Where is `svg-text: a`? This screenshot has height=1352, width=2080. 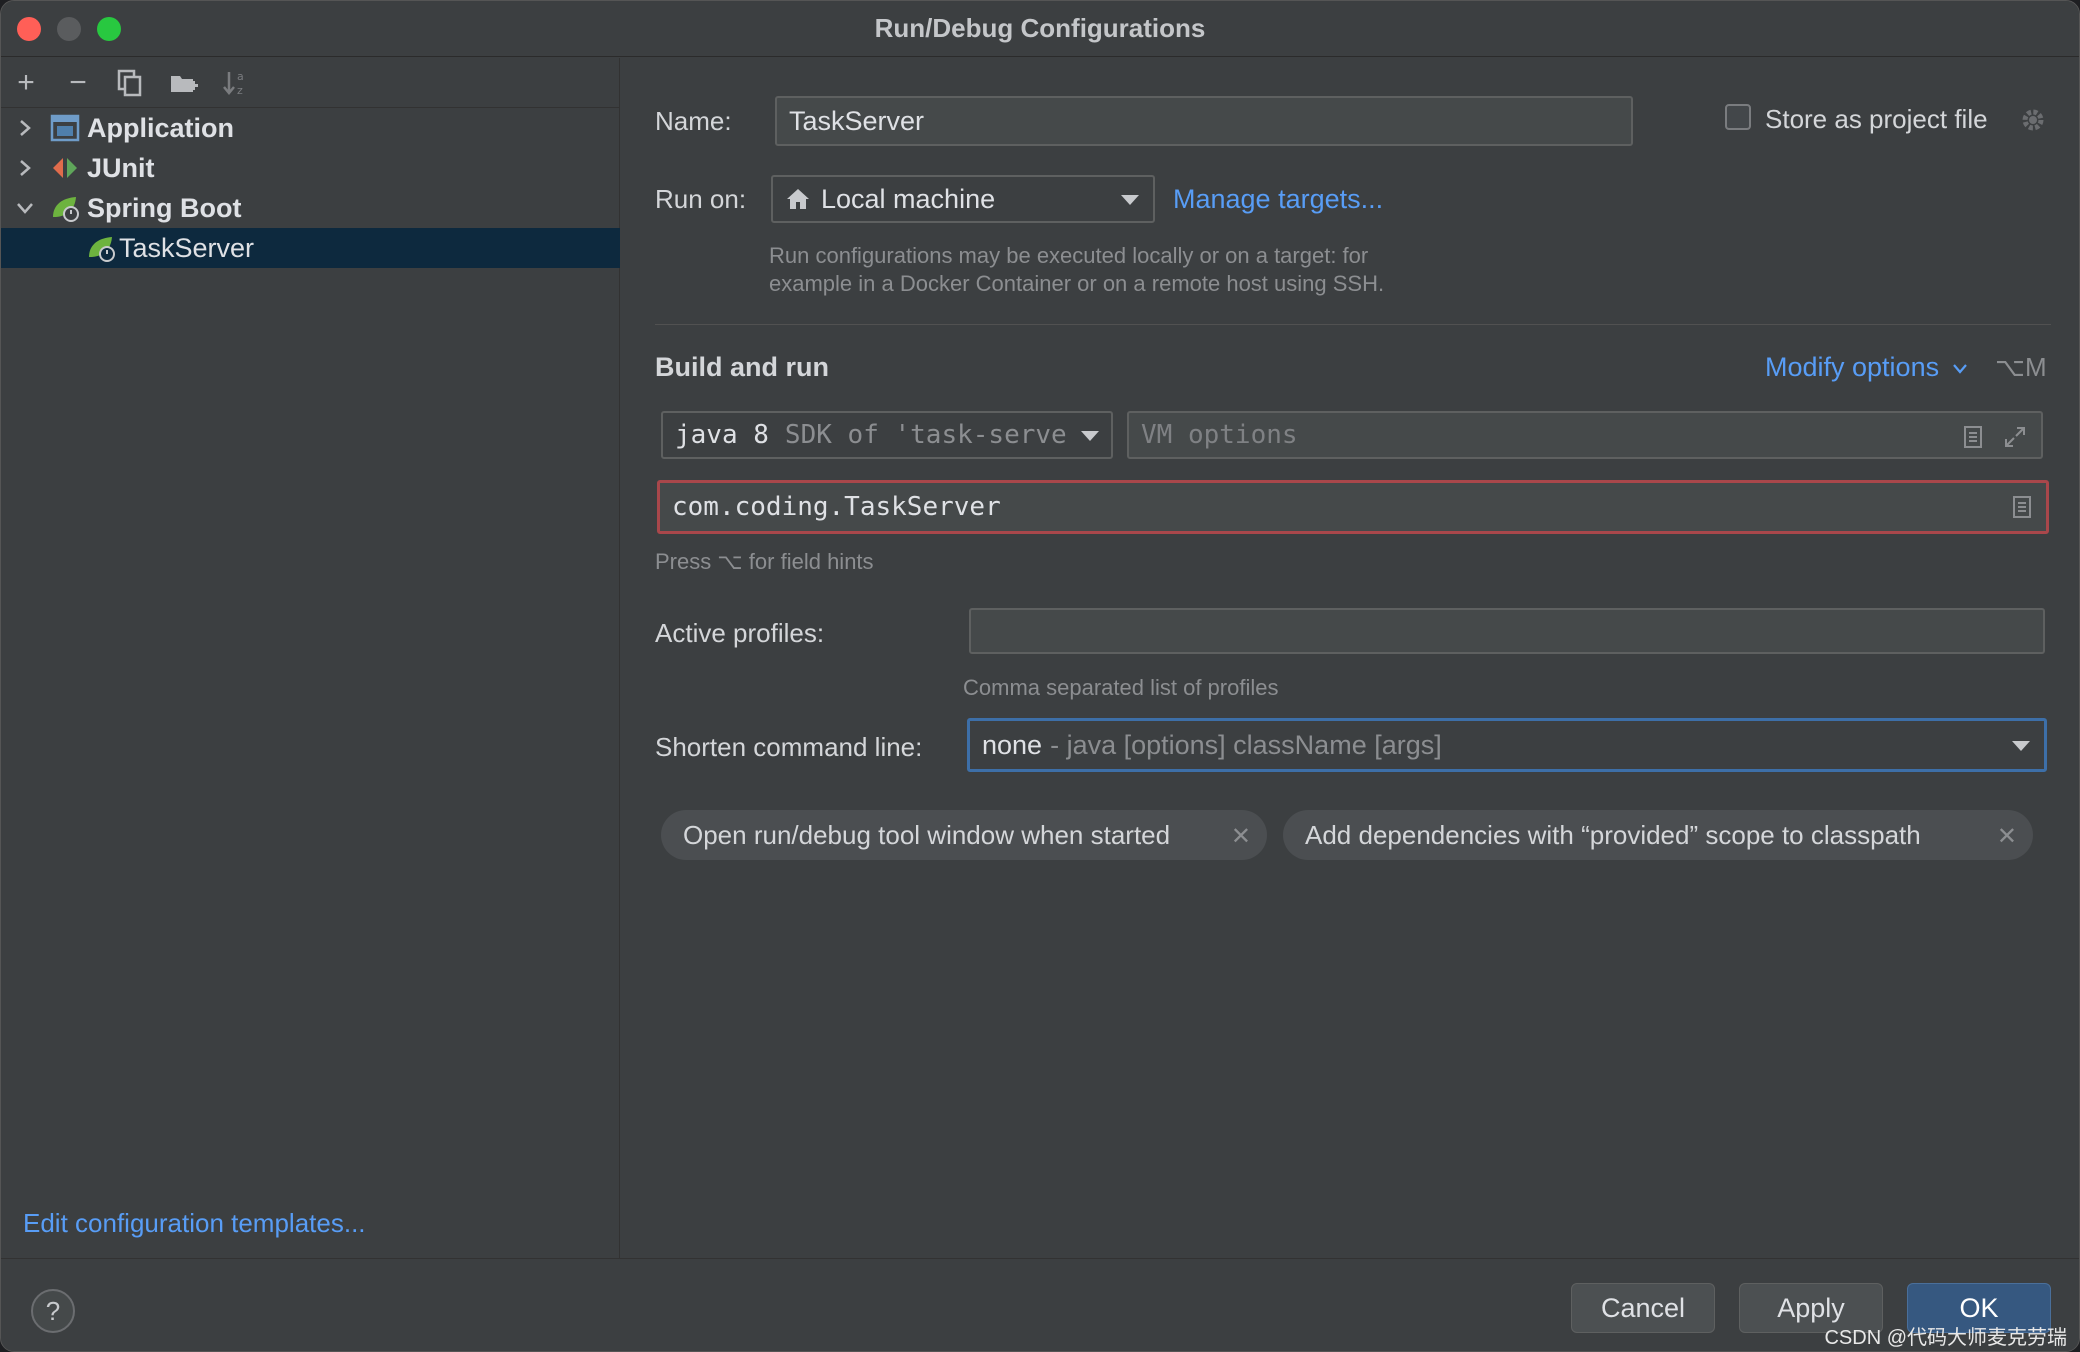
svg-text: a is located at coordinates (240, 76).